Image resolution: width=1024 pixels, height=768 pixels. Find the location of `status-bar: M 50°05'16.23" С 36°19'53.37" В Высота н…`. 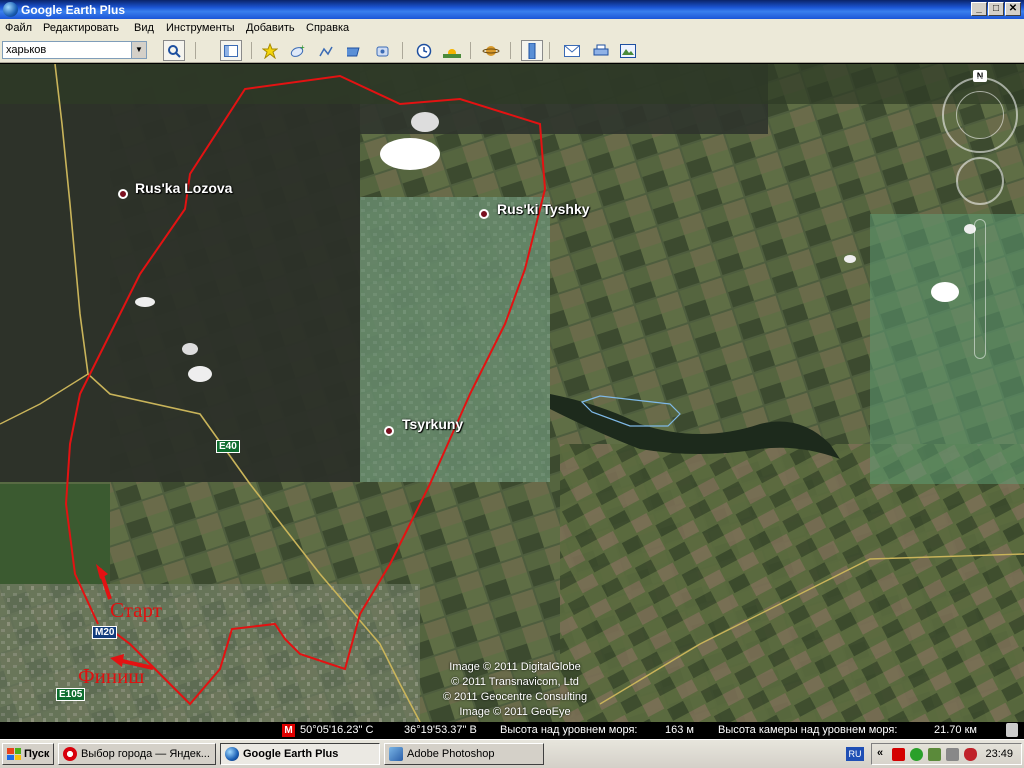

status-bar: M 50°05'16.23" С 36°19'53.37" В Высота н… is located at coordinates (512, 730).